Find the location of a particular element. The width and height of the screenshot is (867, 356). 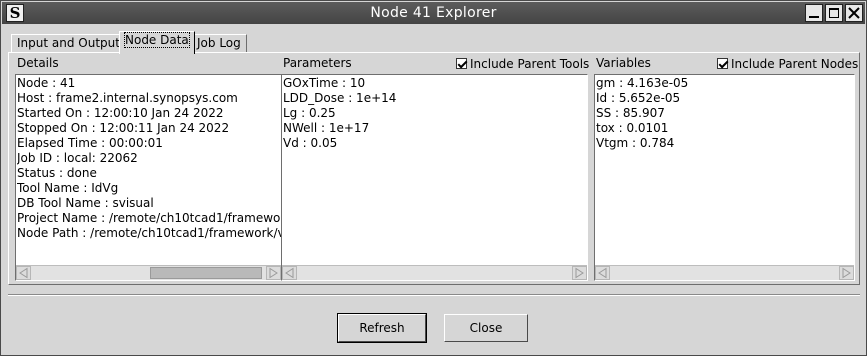

title-bar: S Node 41 Explorer is located at coordinates (433, 13).